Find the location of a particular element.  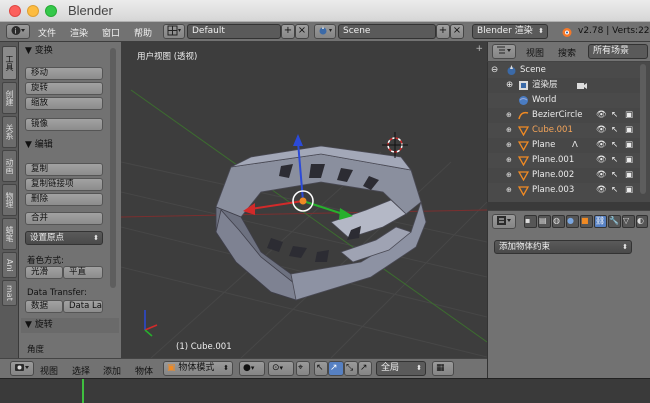

add-object-constraint-dropdown: 添加物体约束 ⬍ is located at coordinates (563, 247).